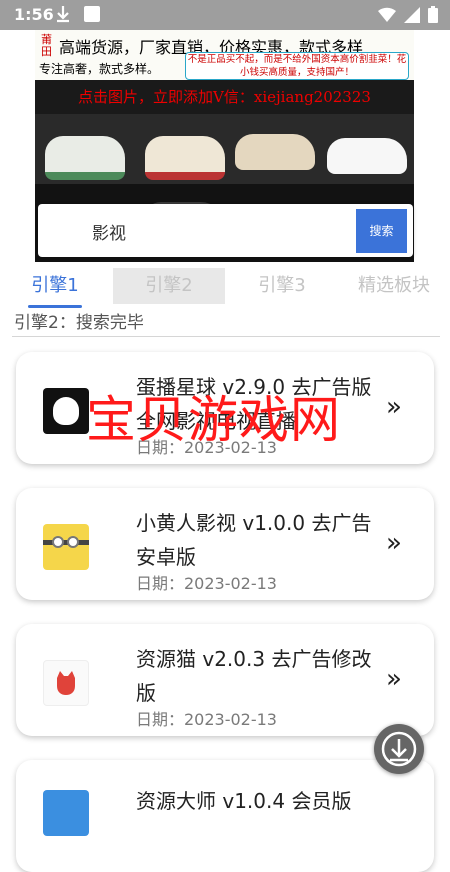 The image size is (450, 872). What do you see at coordinates (224, 97) in the screenshot?
I see `banner-cta: 点击图片，立即添加V信：xiejiang202323` at bounding box center [224, 97].